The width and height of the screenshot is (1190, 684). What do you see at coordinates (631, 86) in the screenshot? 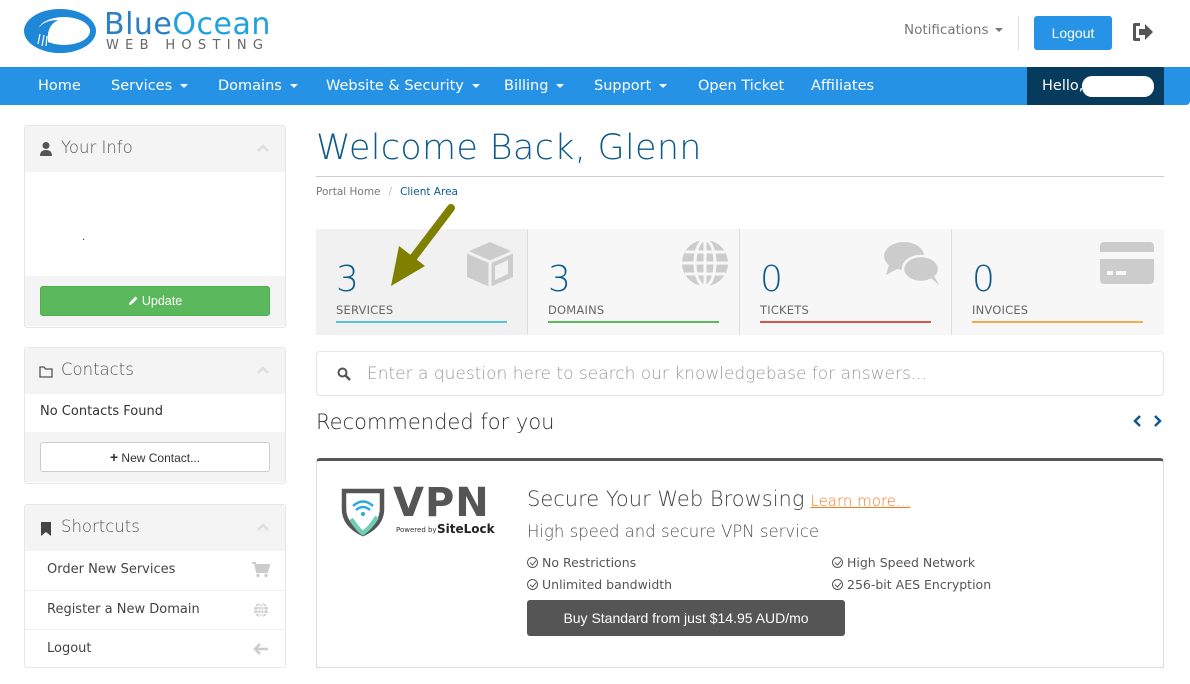
I see `nav-support: Support` at bounding box center [631, 86].